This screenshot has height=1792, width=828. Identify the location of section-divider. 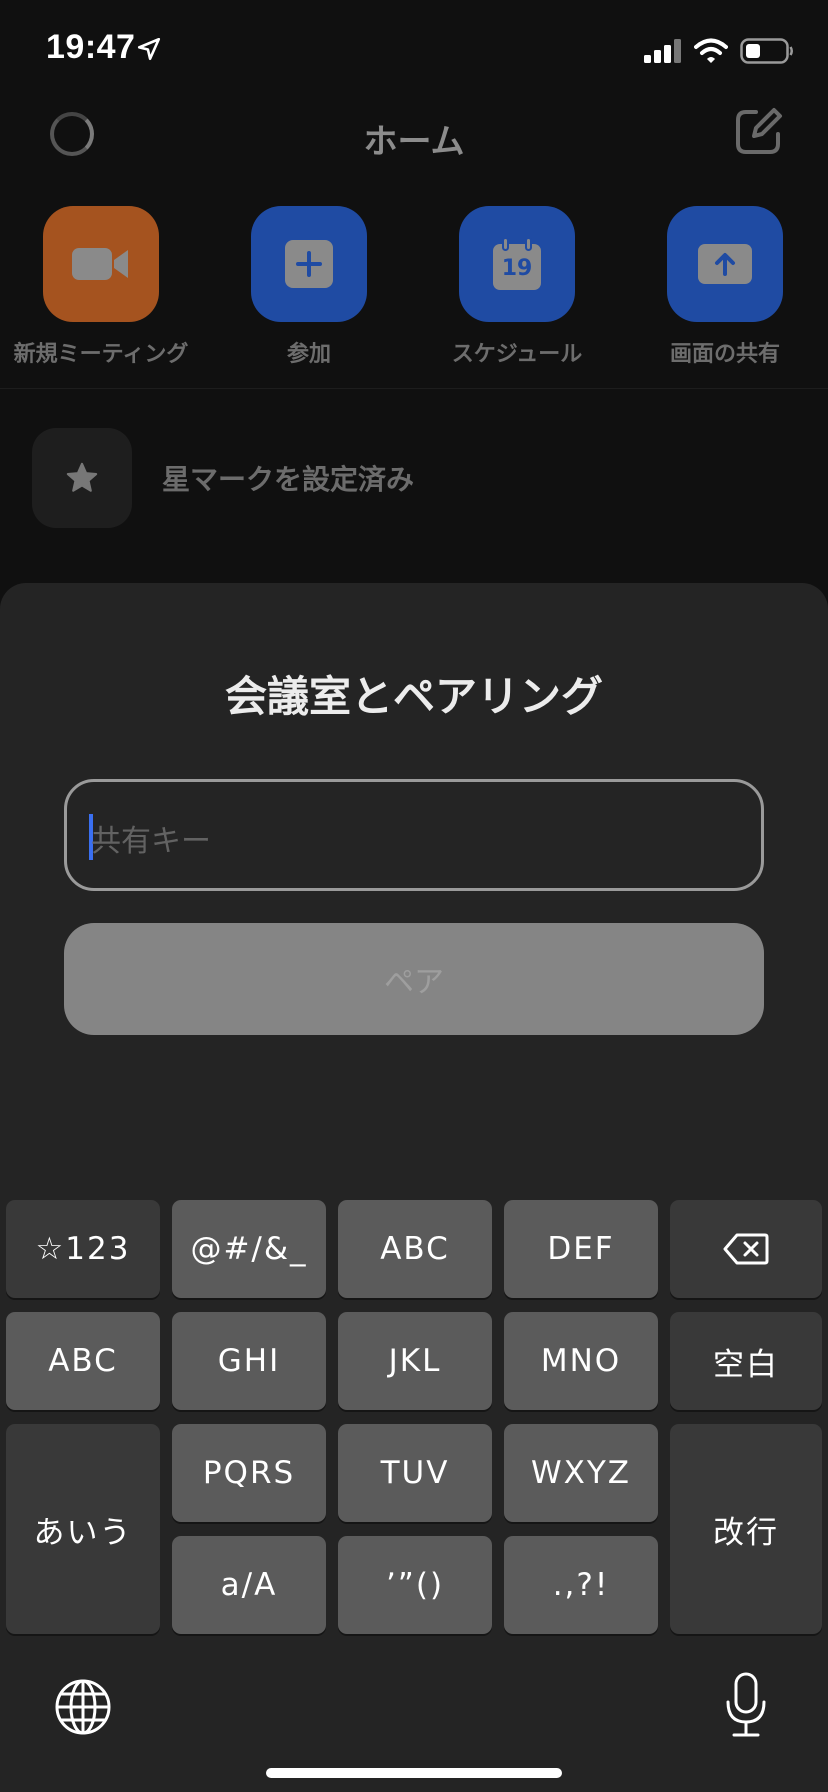
(414, 388).